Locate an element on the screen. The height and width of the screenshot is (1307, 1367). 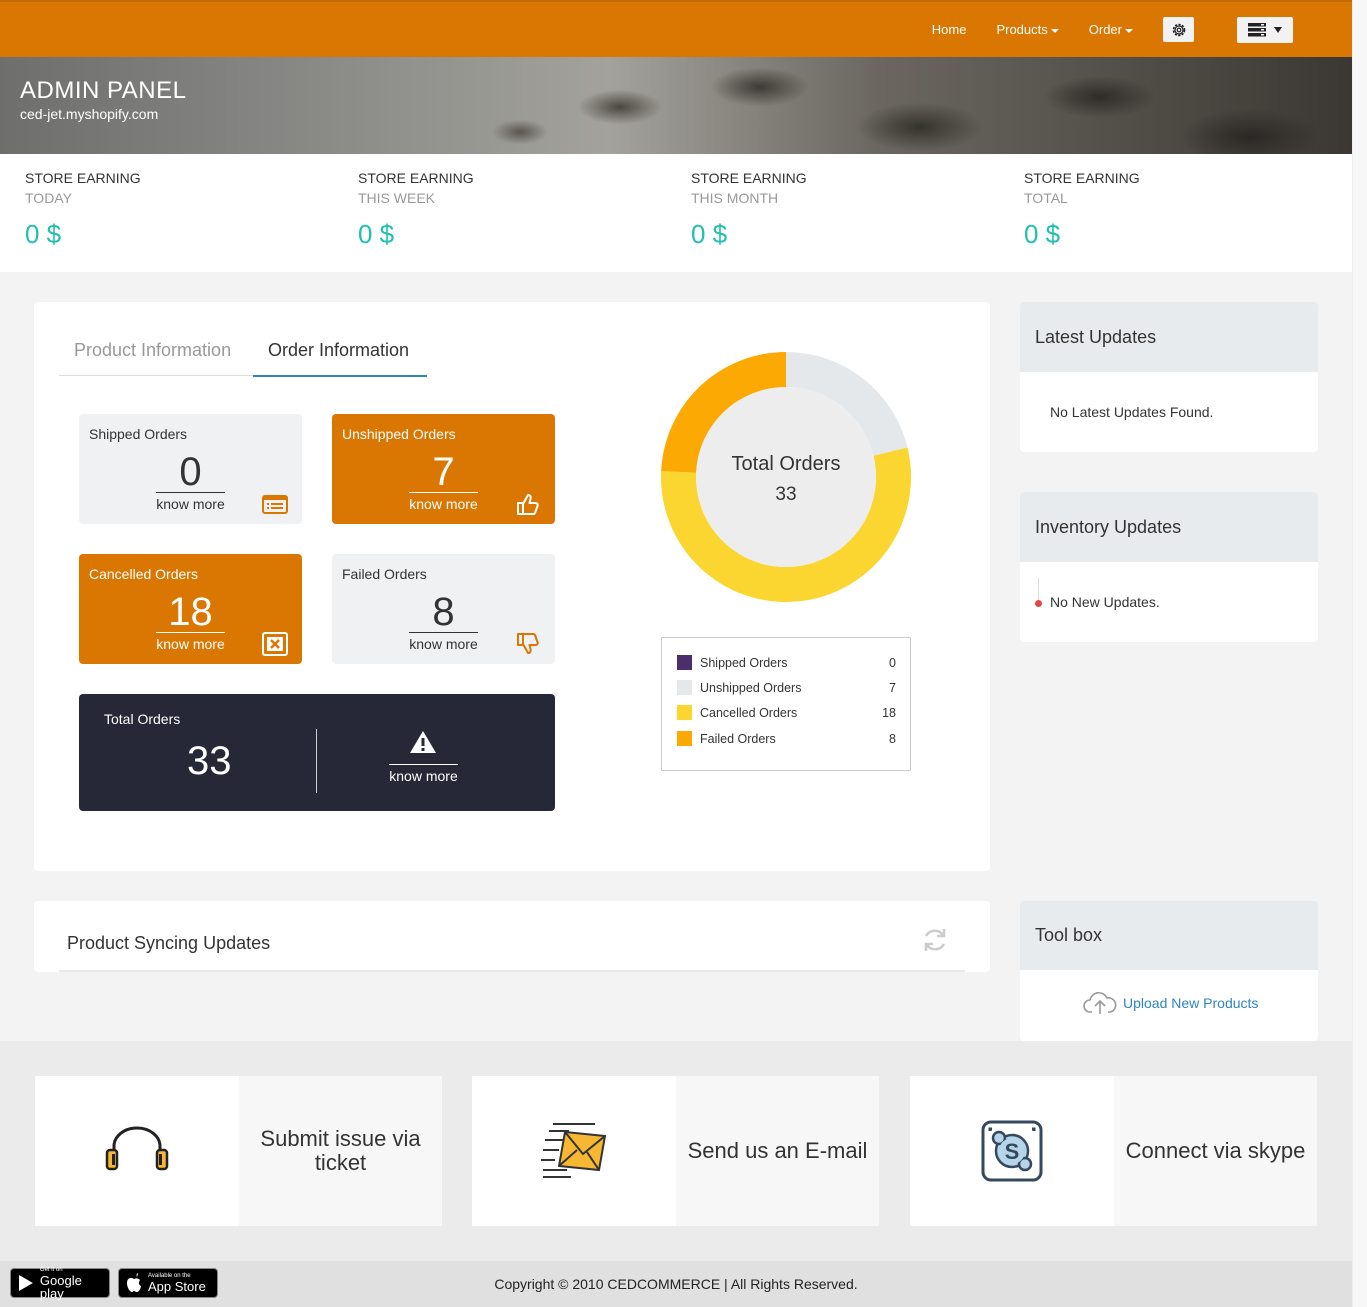
unshipped-orders-card: Unshipped Orders 7 know more is located at coordinates (443, 469).